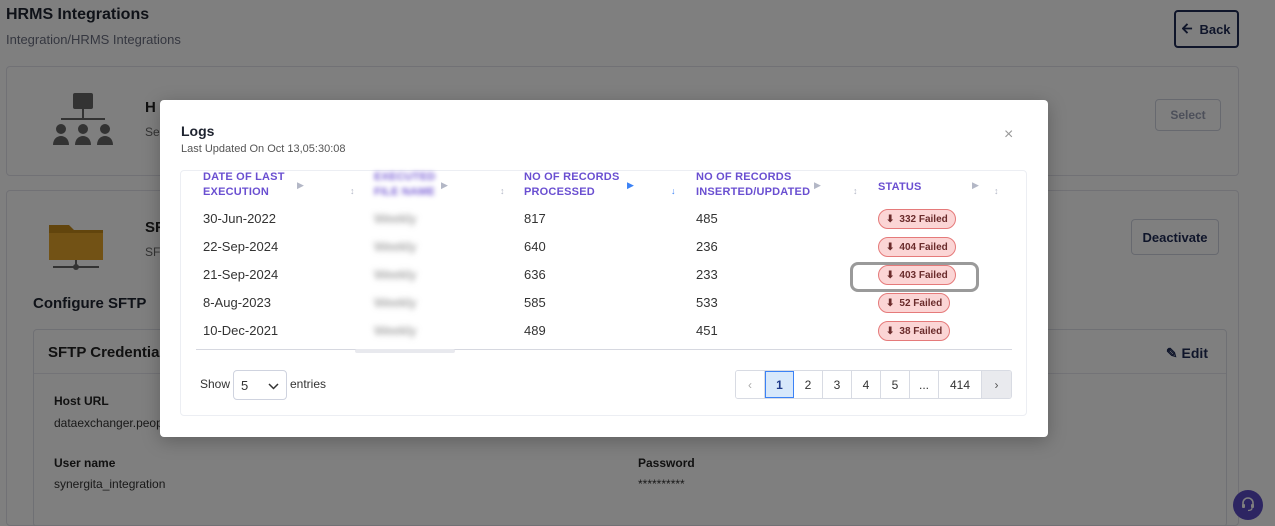 This screenshot has height=526, width=1275. Describe the element at coordinates (215, 384) in the screenshot. I see `show-label: Show` at that location.